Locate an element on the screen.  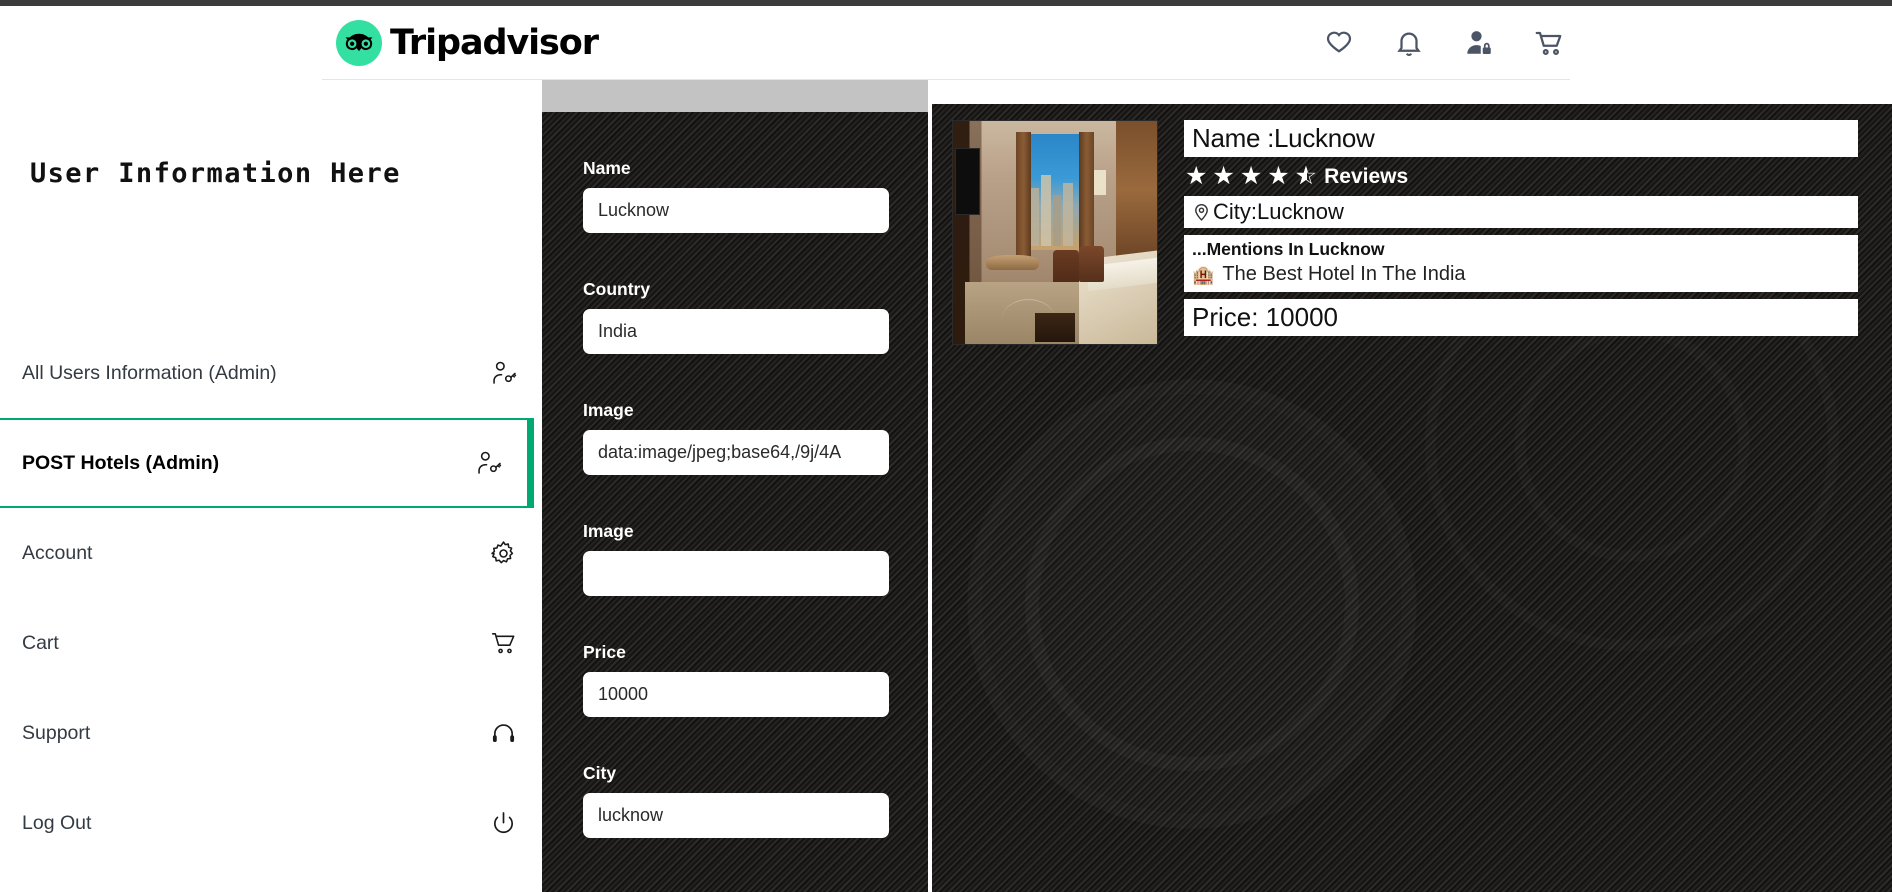
name-input is located at coordinates (736, 210).